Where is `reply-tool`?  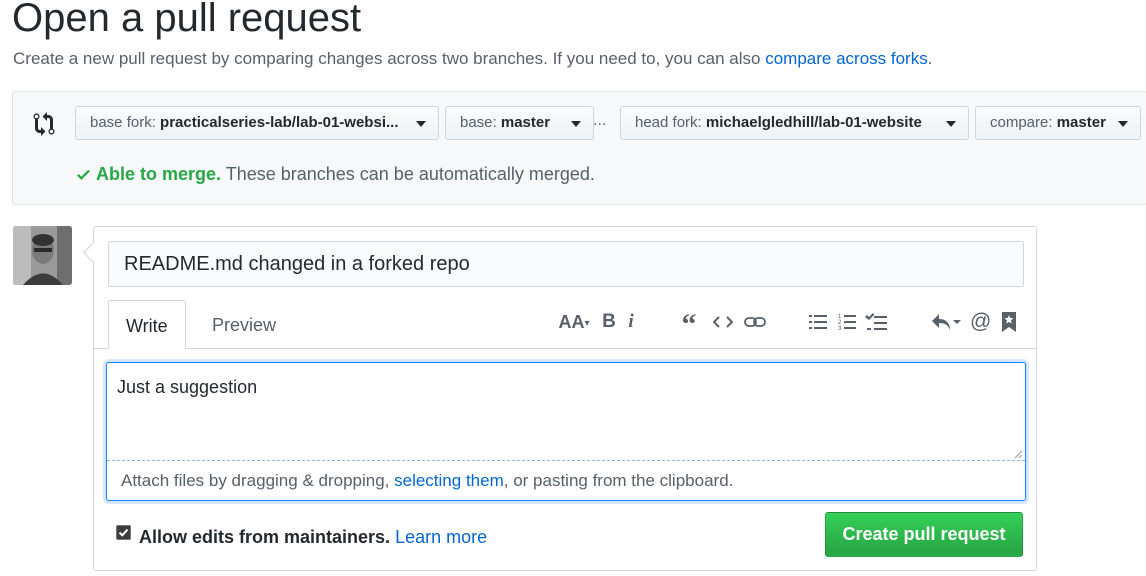
reply-tool is located at coordinates (946, 322).